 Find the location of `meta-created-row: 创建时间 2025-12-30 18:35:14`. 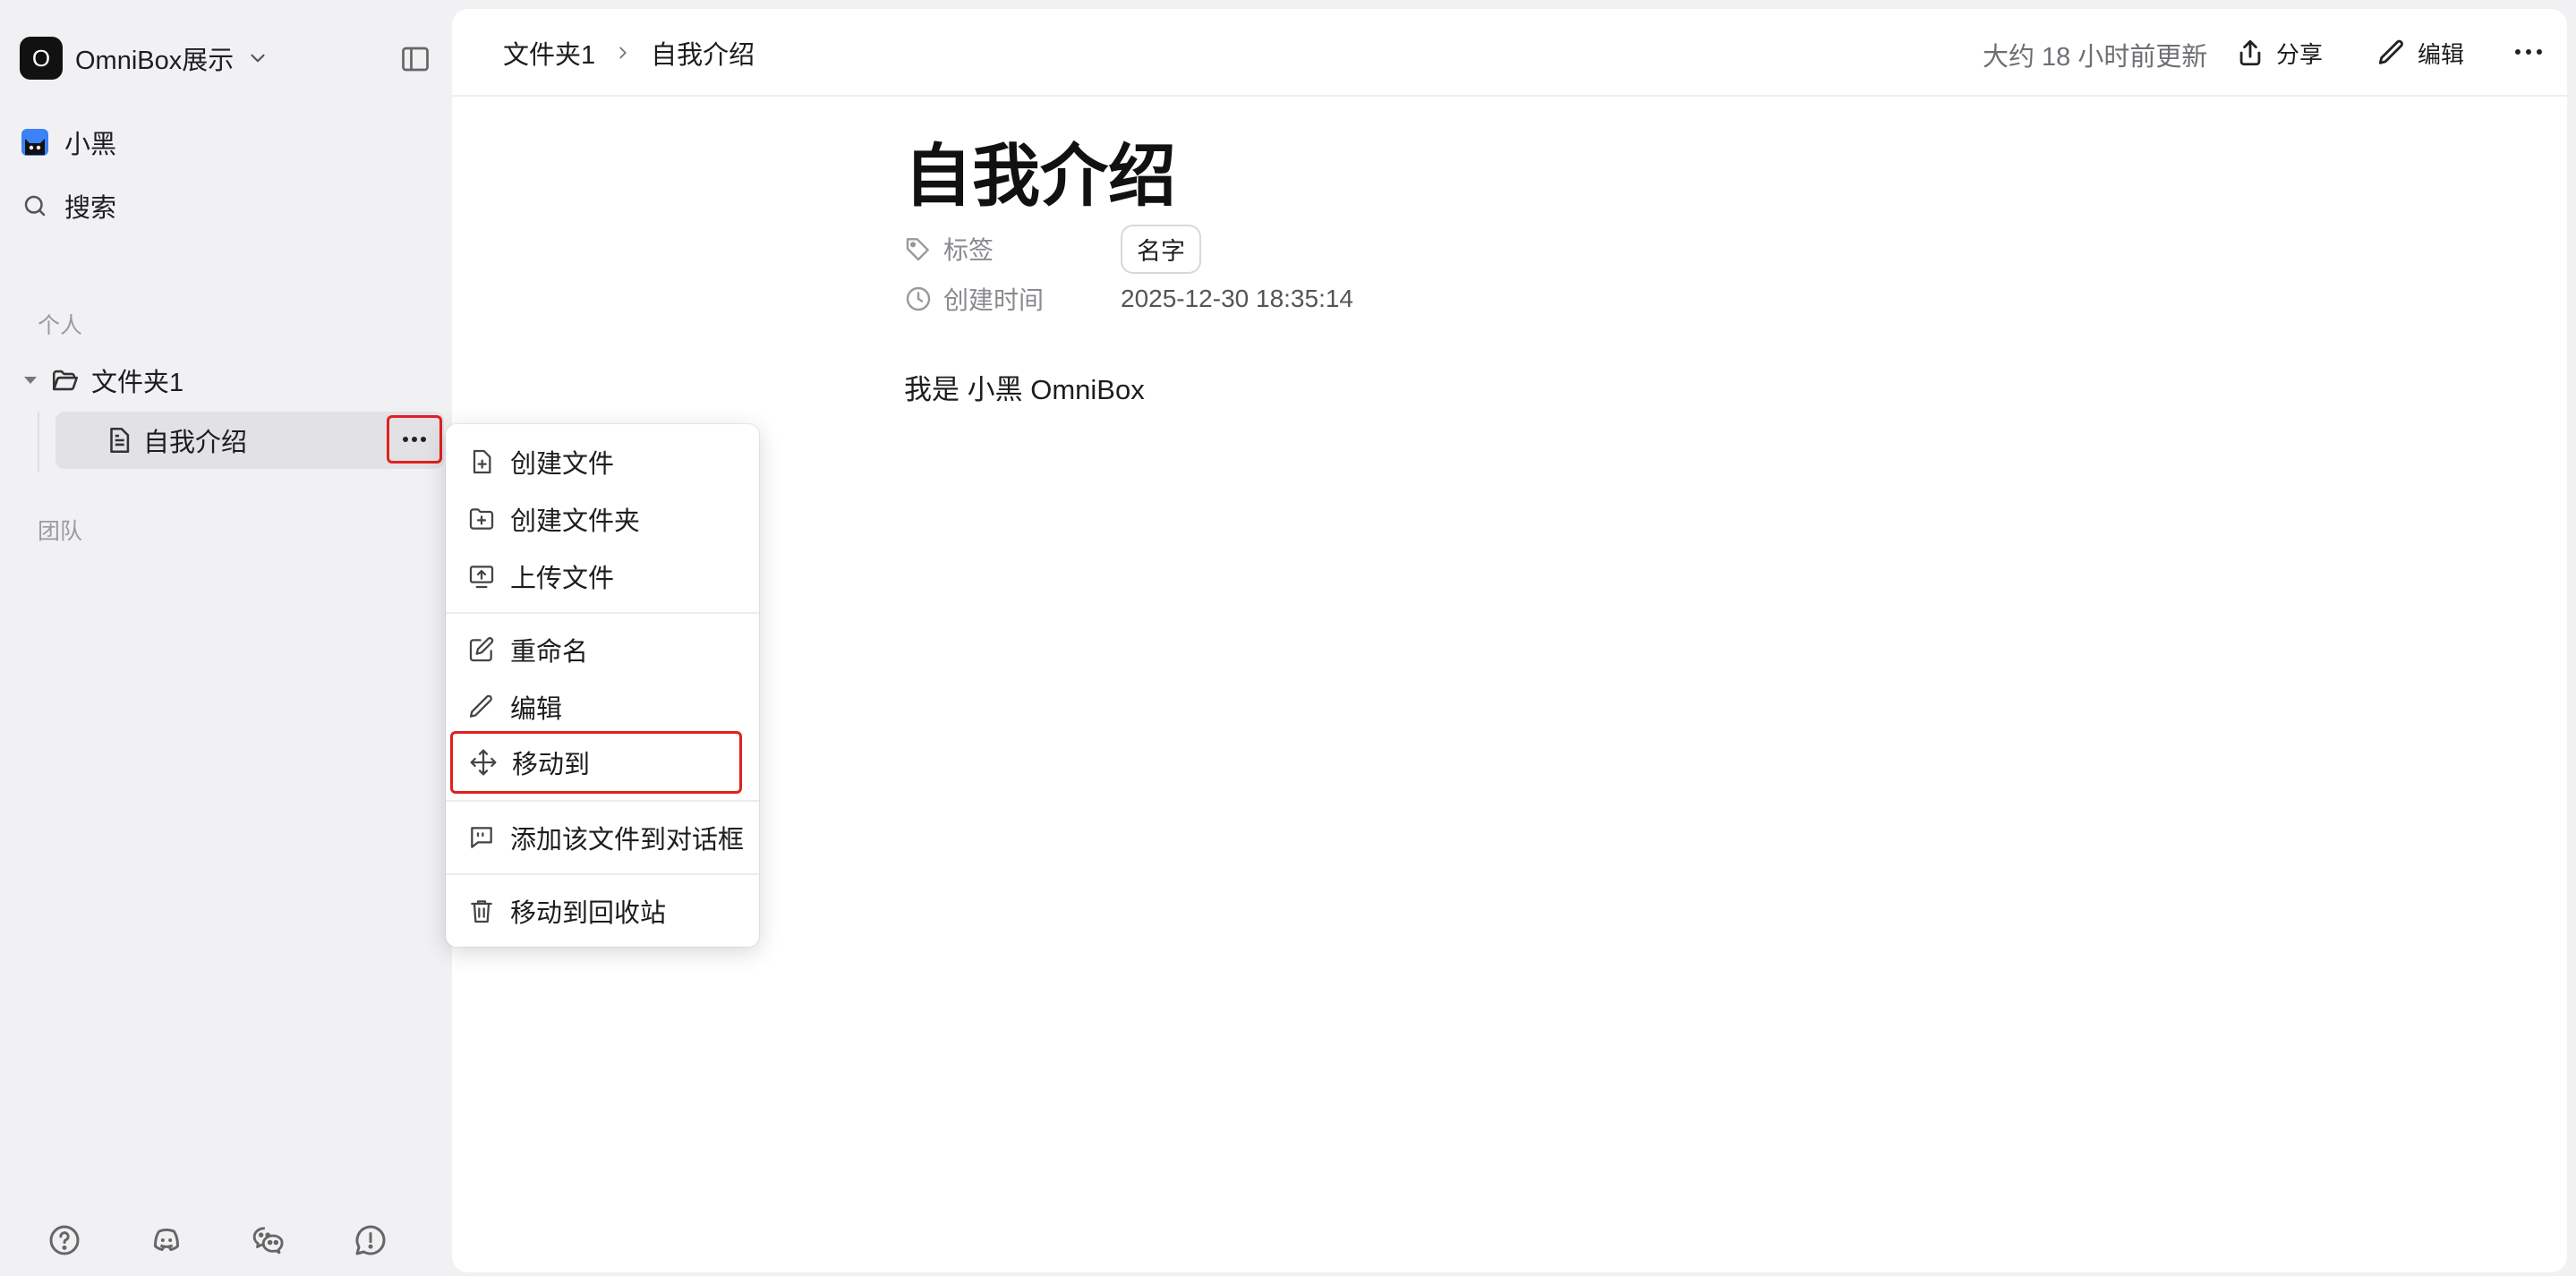

meta-created-row: 创建时间 2025-12-30 18:35:14 is located at coordinates (1128, 298).